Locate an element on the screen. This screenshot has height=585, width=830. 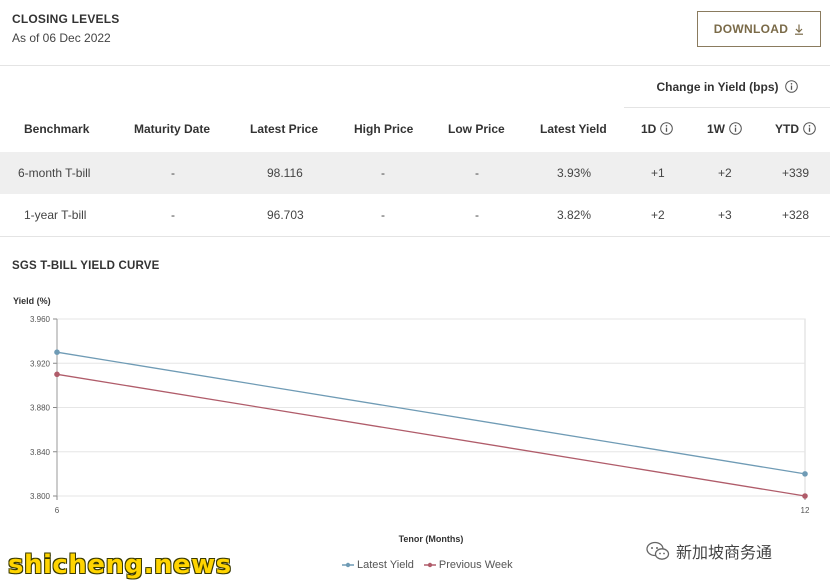
watermark-wechat: 新加坡商务通 is located at coordinates (709, 551).